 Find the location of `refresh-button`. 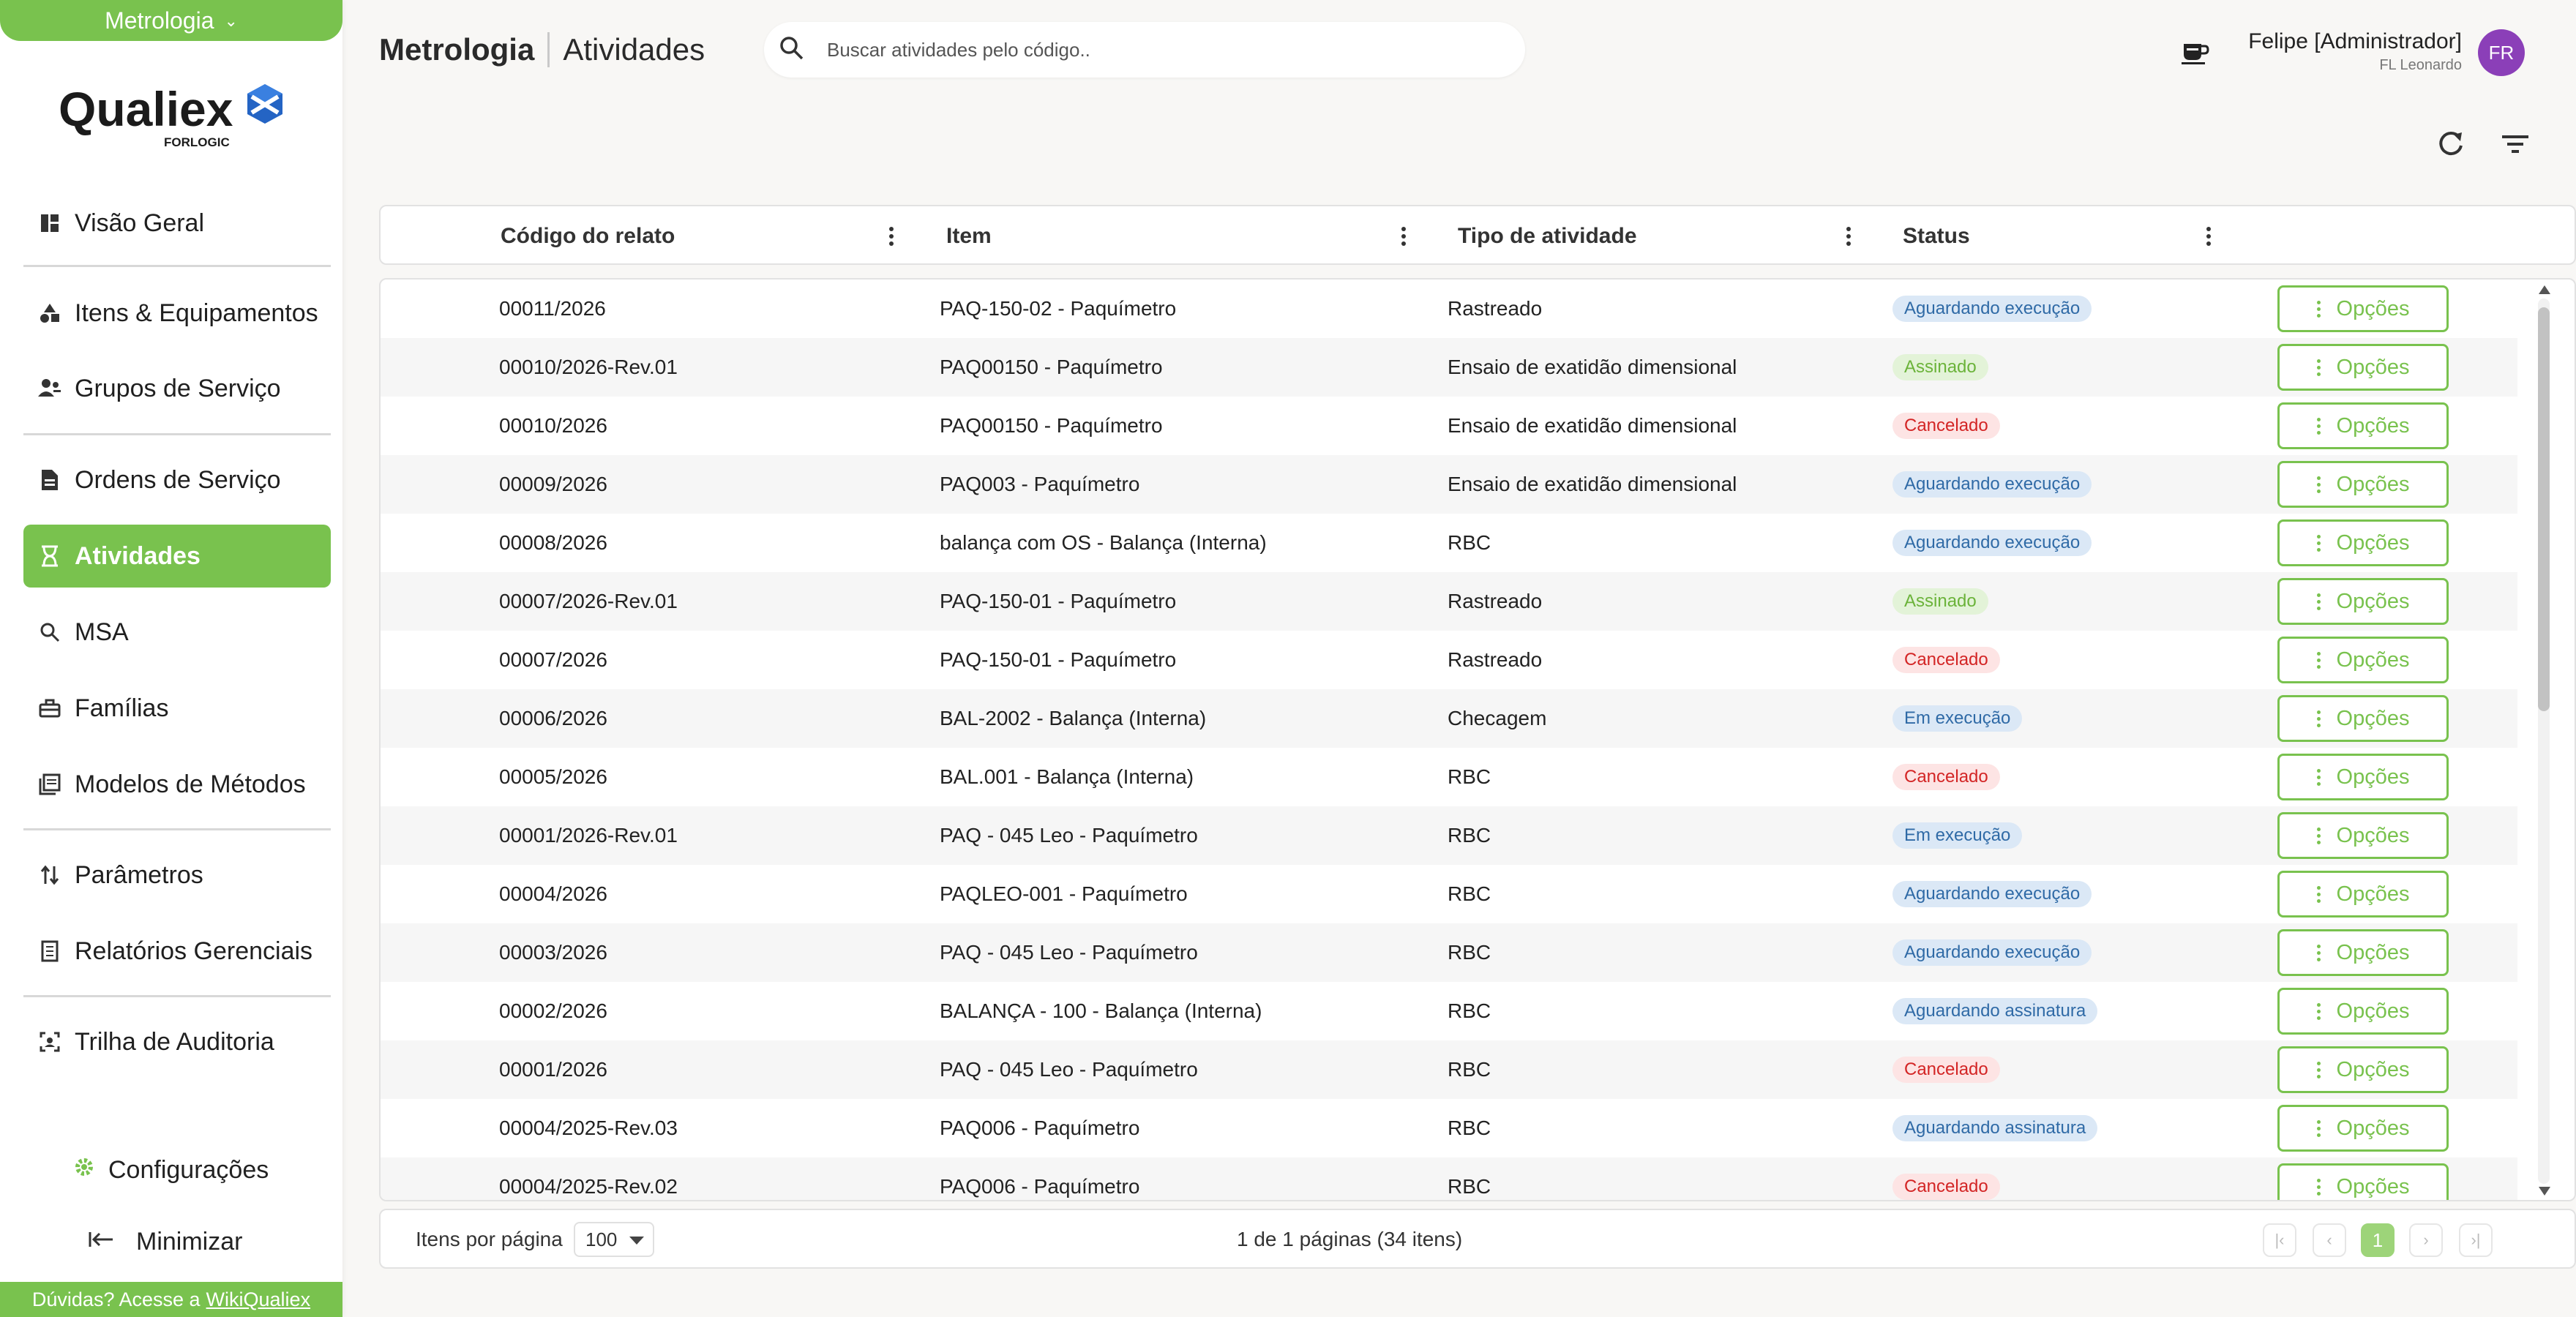

refresh-button is located at coordinates (2451, 144).